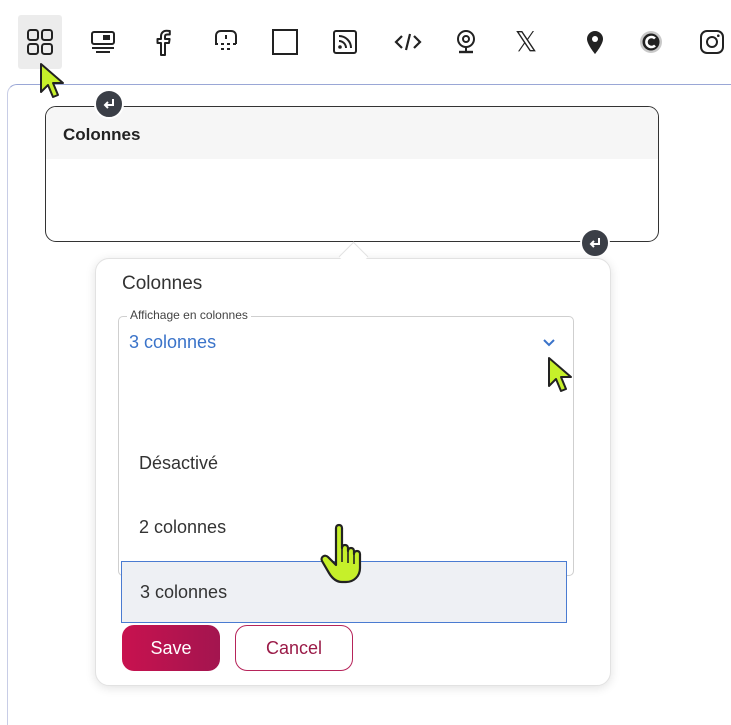 Image resolution: width=731 pixels, height=725 pixels. I want to click on square-icon, so click(285, 42).